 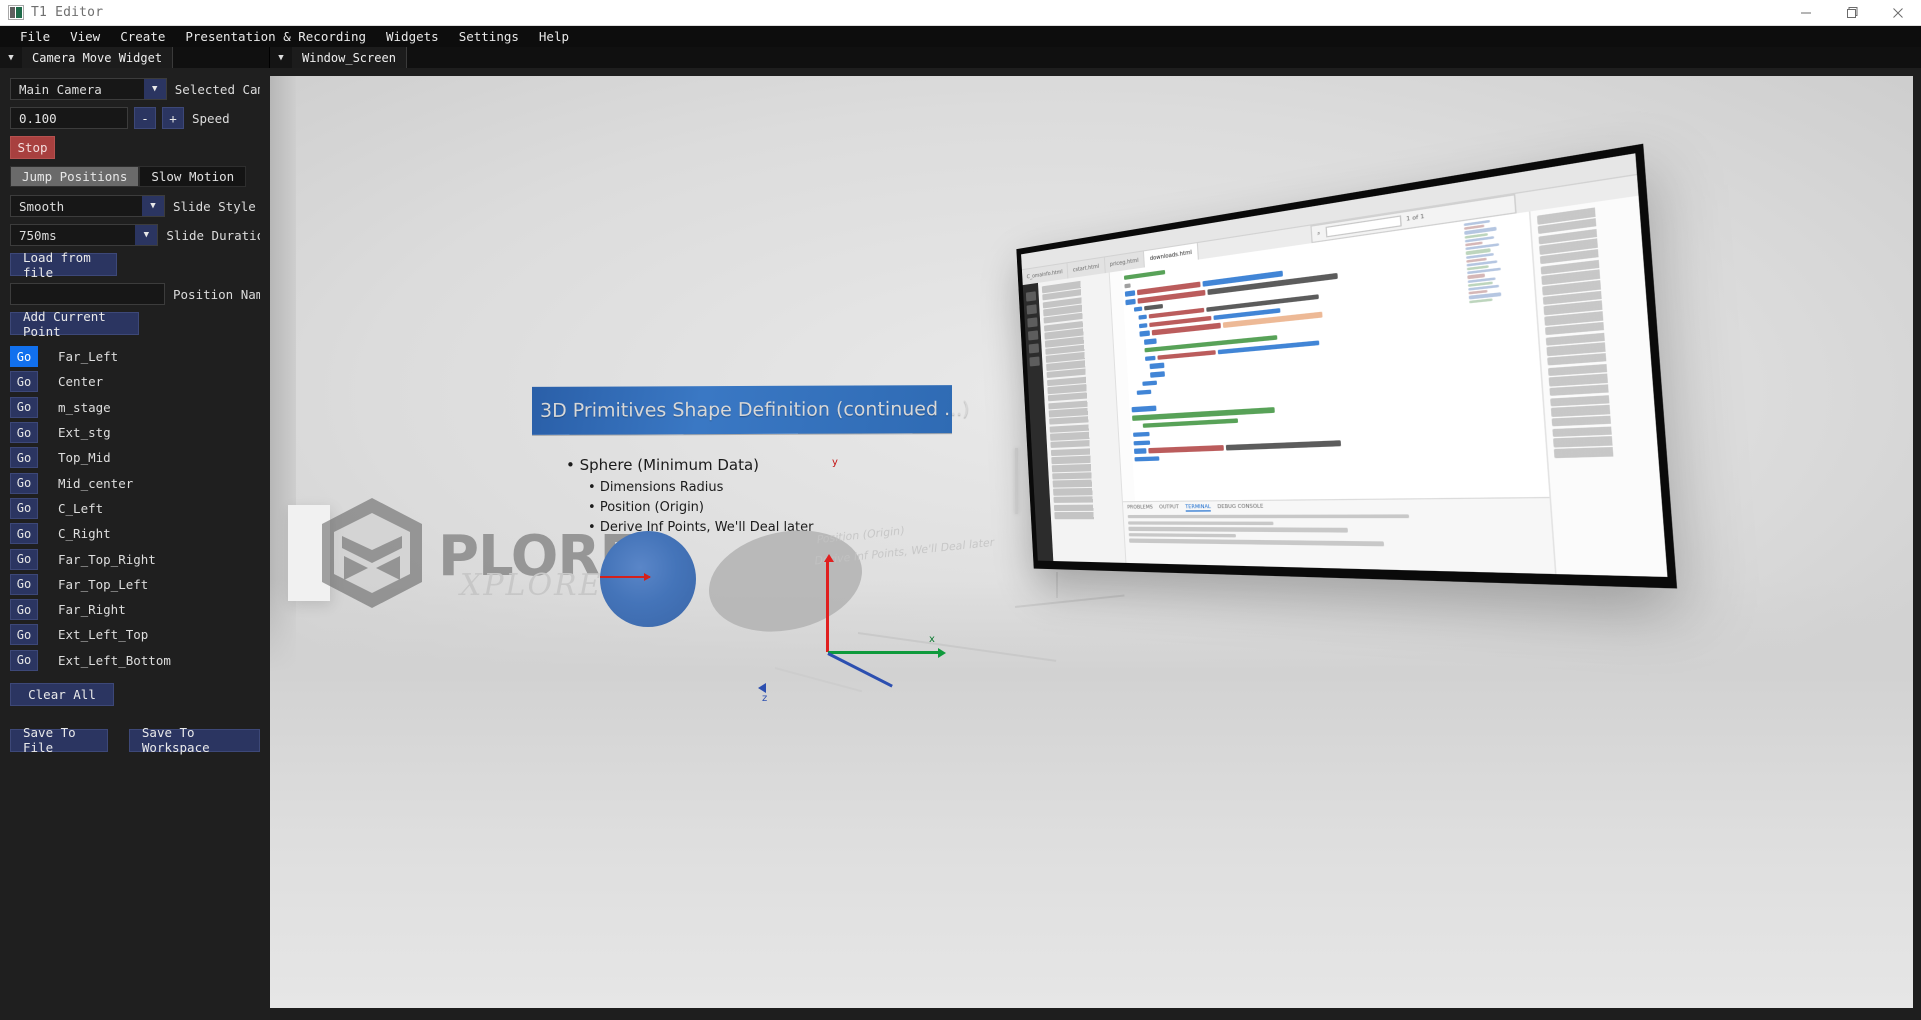 I want to click on clear-all-button: Clear All, so click(x=62, y=694).